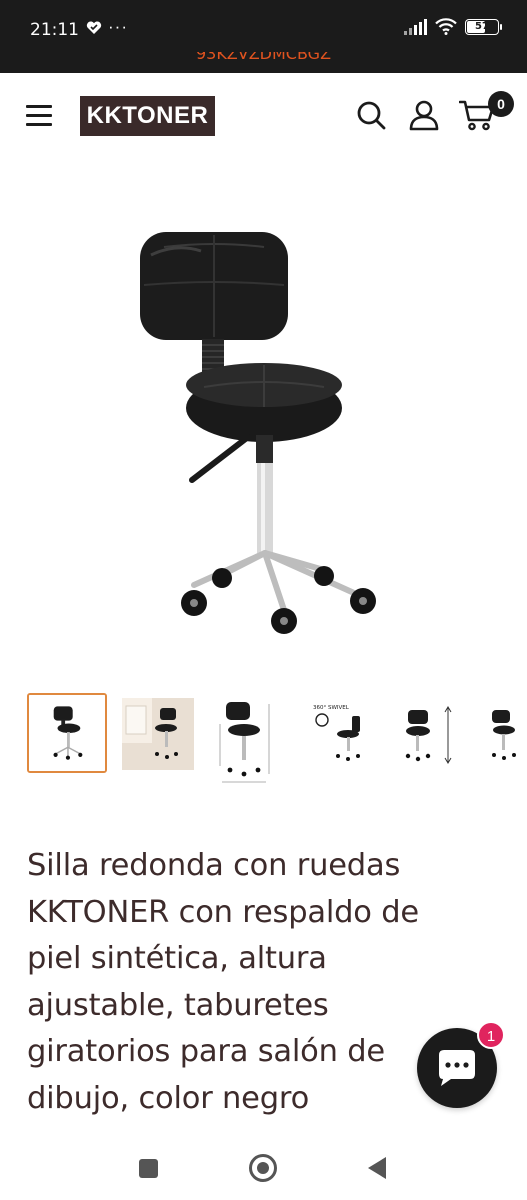 The width and height of the screenshot is (527, 1200). I want to click on site-header: KKTONER, so click(263, 116).